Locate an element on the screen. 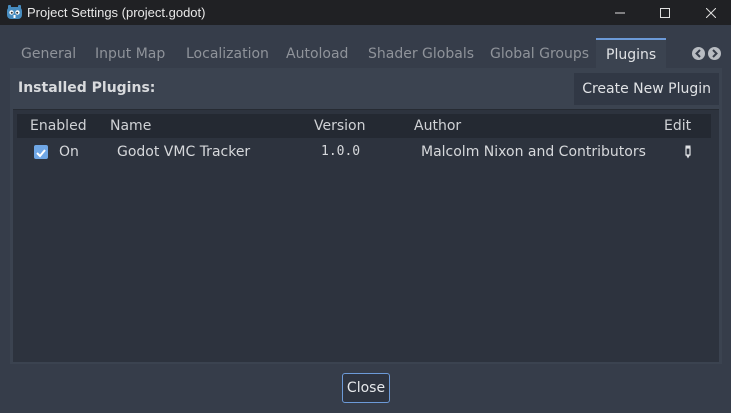 The image size is (731, 413). tab-global-groups: Global Groups is located at coordinates (539, 54).